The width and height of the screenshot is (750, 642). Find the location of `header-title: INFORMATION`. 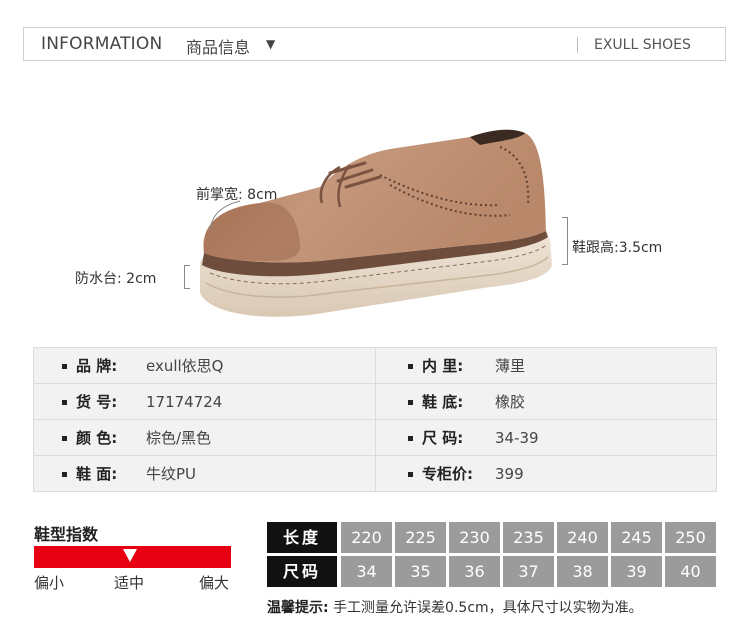

header-title: INFORMATION is located at coordinates (102, 44).